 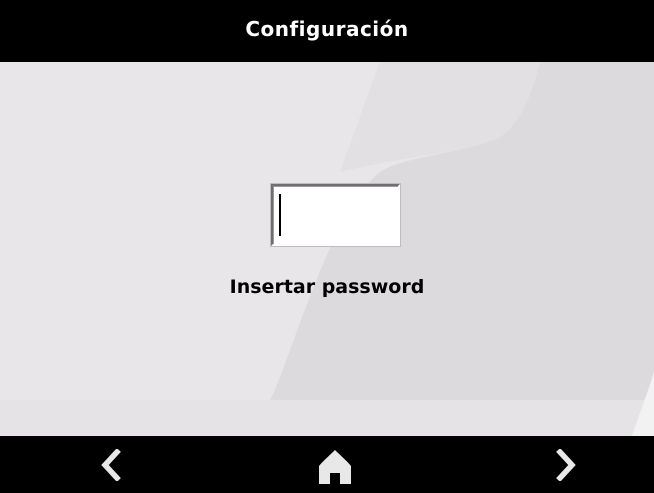 I want to click on home-button, so click(x=335, y=464).